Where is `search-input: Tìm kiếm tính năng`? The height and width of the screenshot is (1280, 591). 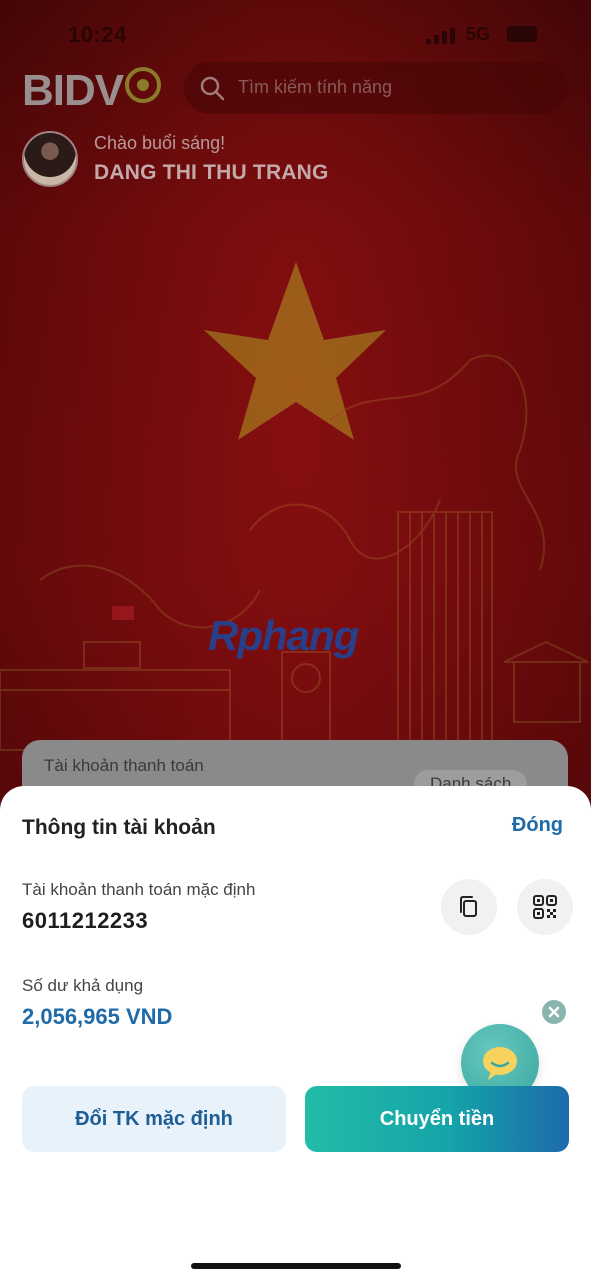
search-input: Tìm kiếm tính năng is located at coordinates (376, 88).